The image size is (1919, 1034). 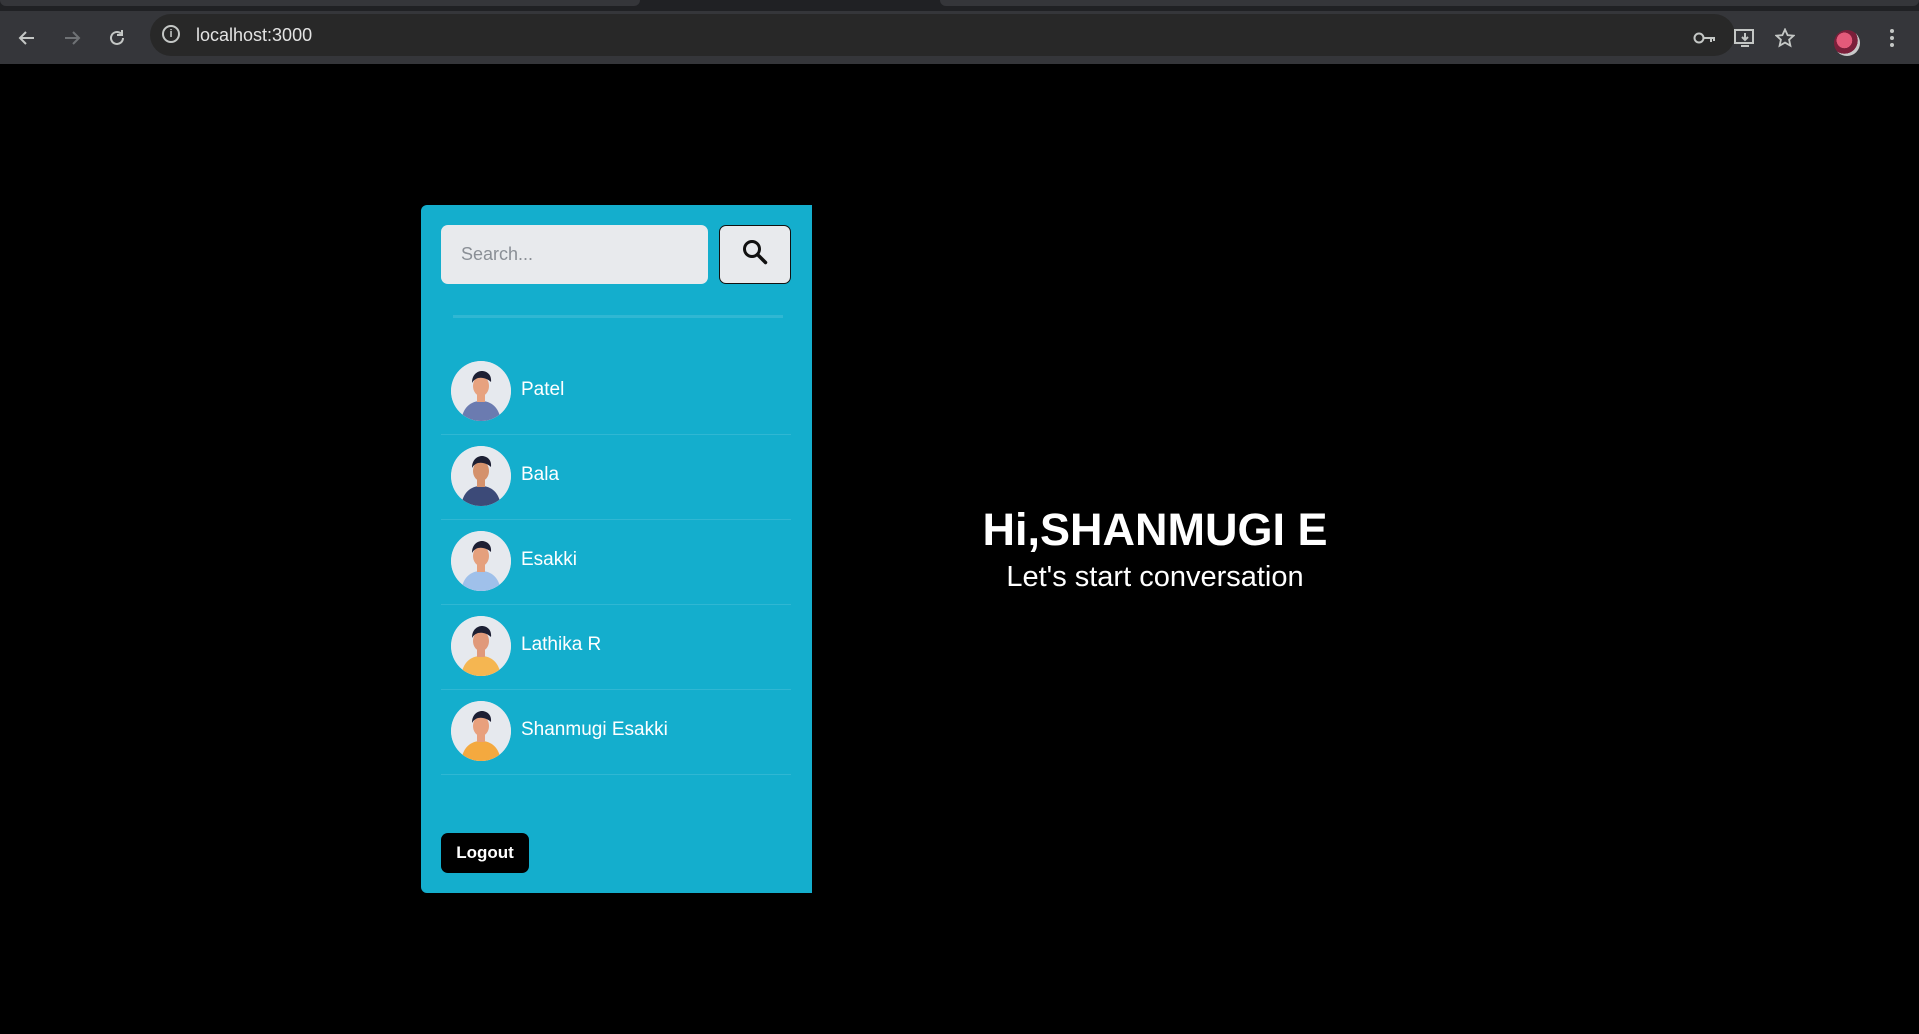 I want to click on user-name: Esakki, so click(x=549, y=559).